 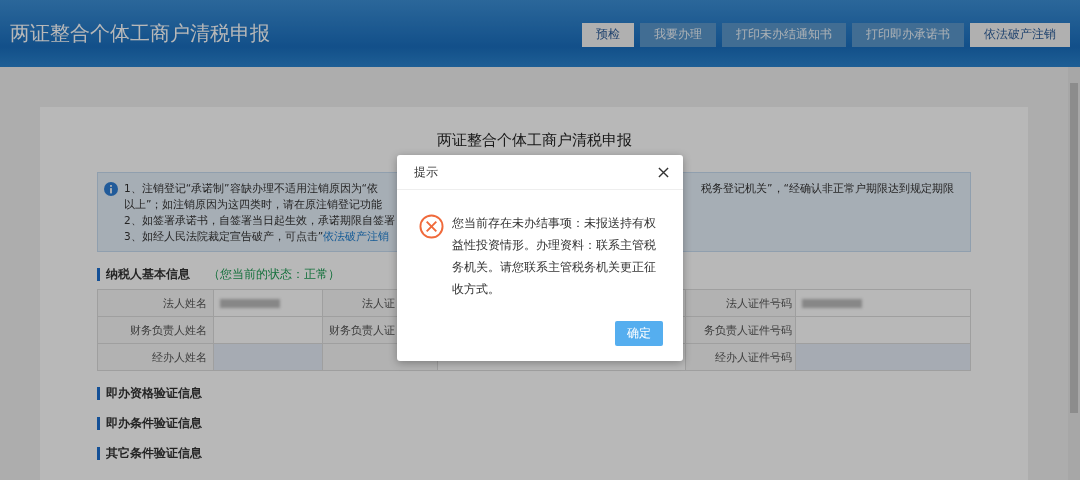 What do you see at coordinates (156, 330) in the screenshot?
I see `table-cell: 财务负责人姓名` at bounding box center [156, 330].